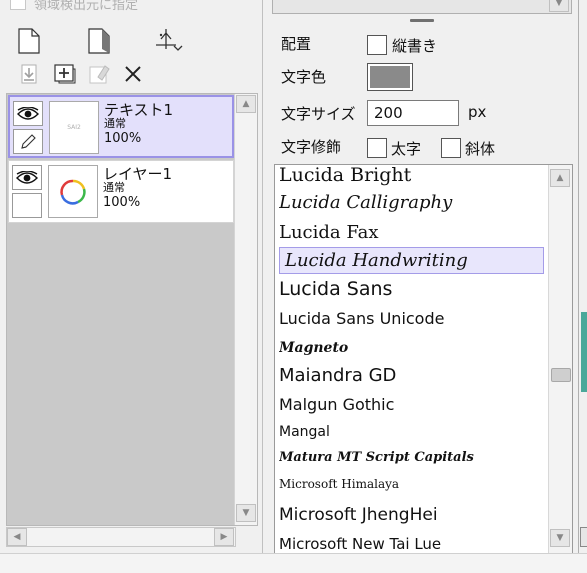  I want to click on merge-layer-icon, so click(65, 74).